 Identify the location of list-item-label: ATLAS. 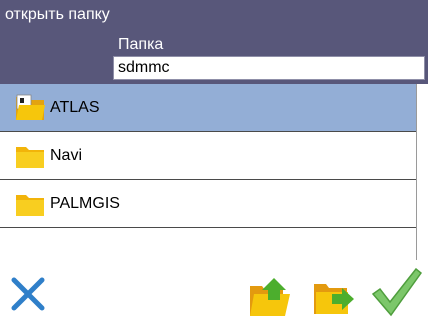
(75, 107).